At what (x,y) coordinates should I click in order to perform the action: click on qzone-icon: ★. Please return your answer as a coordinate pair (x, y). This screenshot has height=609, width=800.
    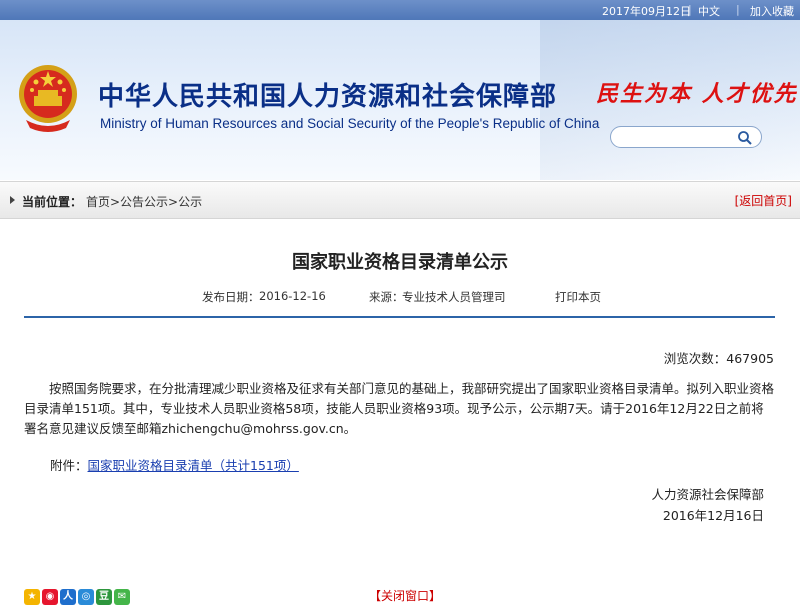
    Looking at the image, I should click on (32, 597).